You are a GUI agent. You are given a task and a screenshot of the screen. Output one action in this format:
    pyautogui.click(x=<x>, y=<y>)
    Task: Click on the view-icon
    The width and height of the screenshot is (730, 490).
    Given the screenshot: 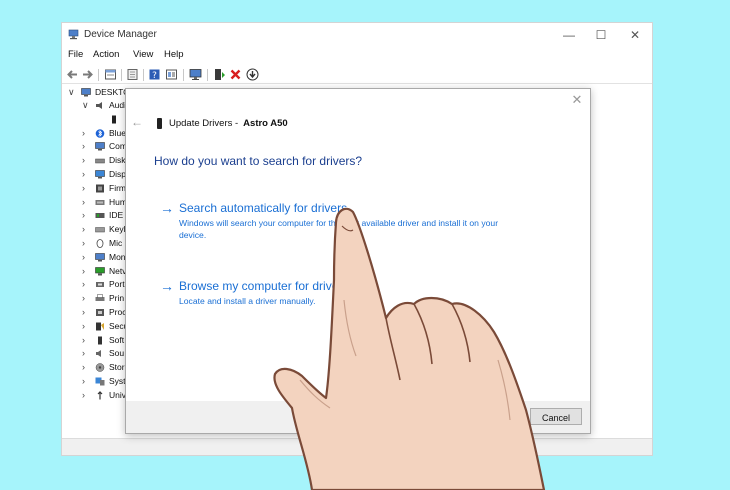 What is the action you would take?
    pyautogui.click(x=171, y=74)
    